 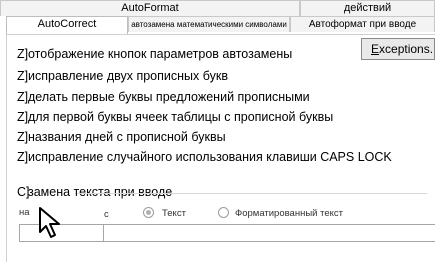 I want to click on tab-autoformat-label: AutoFormat, so click(x=150, y=8).